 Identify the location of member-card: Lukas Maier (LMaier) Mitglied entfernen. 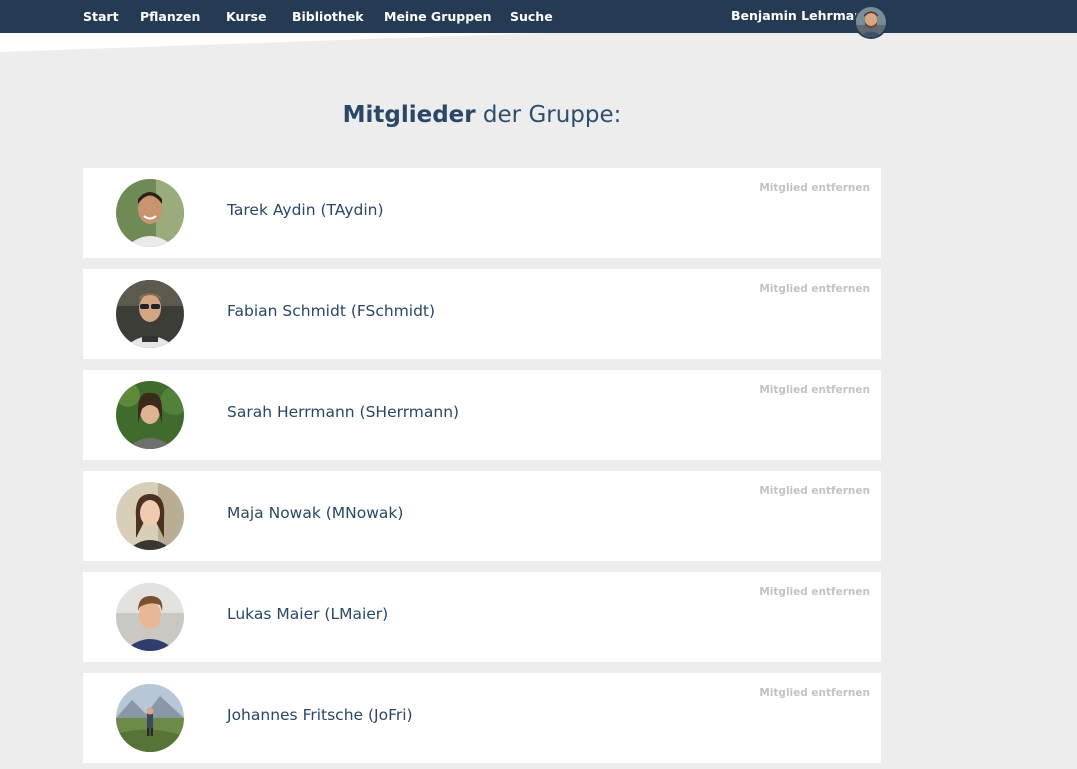
(482, 617).